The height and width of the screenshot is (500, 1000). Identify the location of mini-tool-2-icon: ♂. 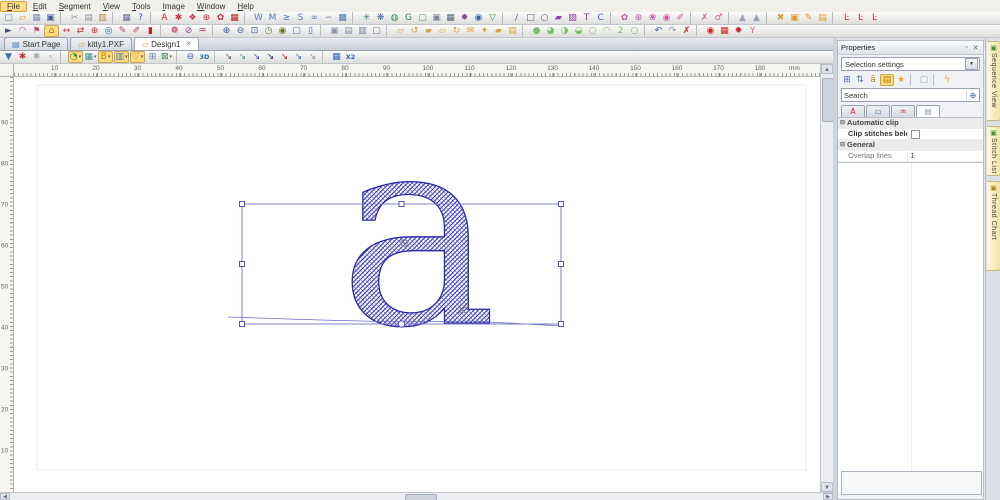
(718, 18).